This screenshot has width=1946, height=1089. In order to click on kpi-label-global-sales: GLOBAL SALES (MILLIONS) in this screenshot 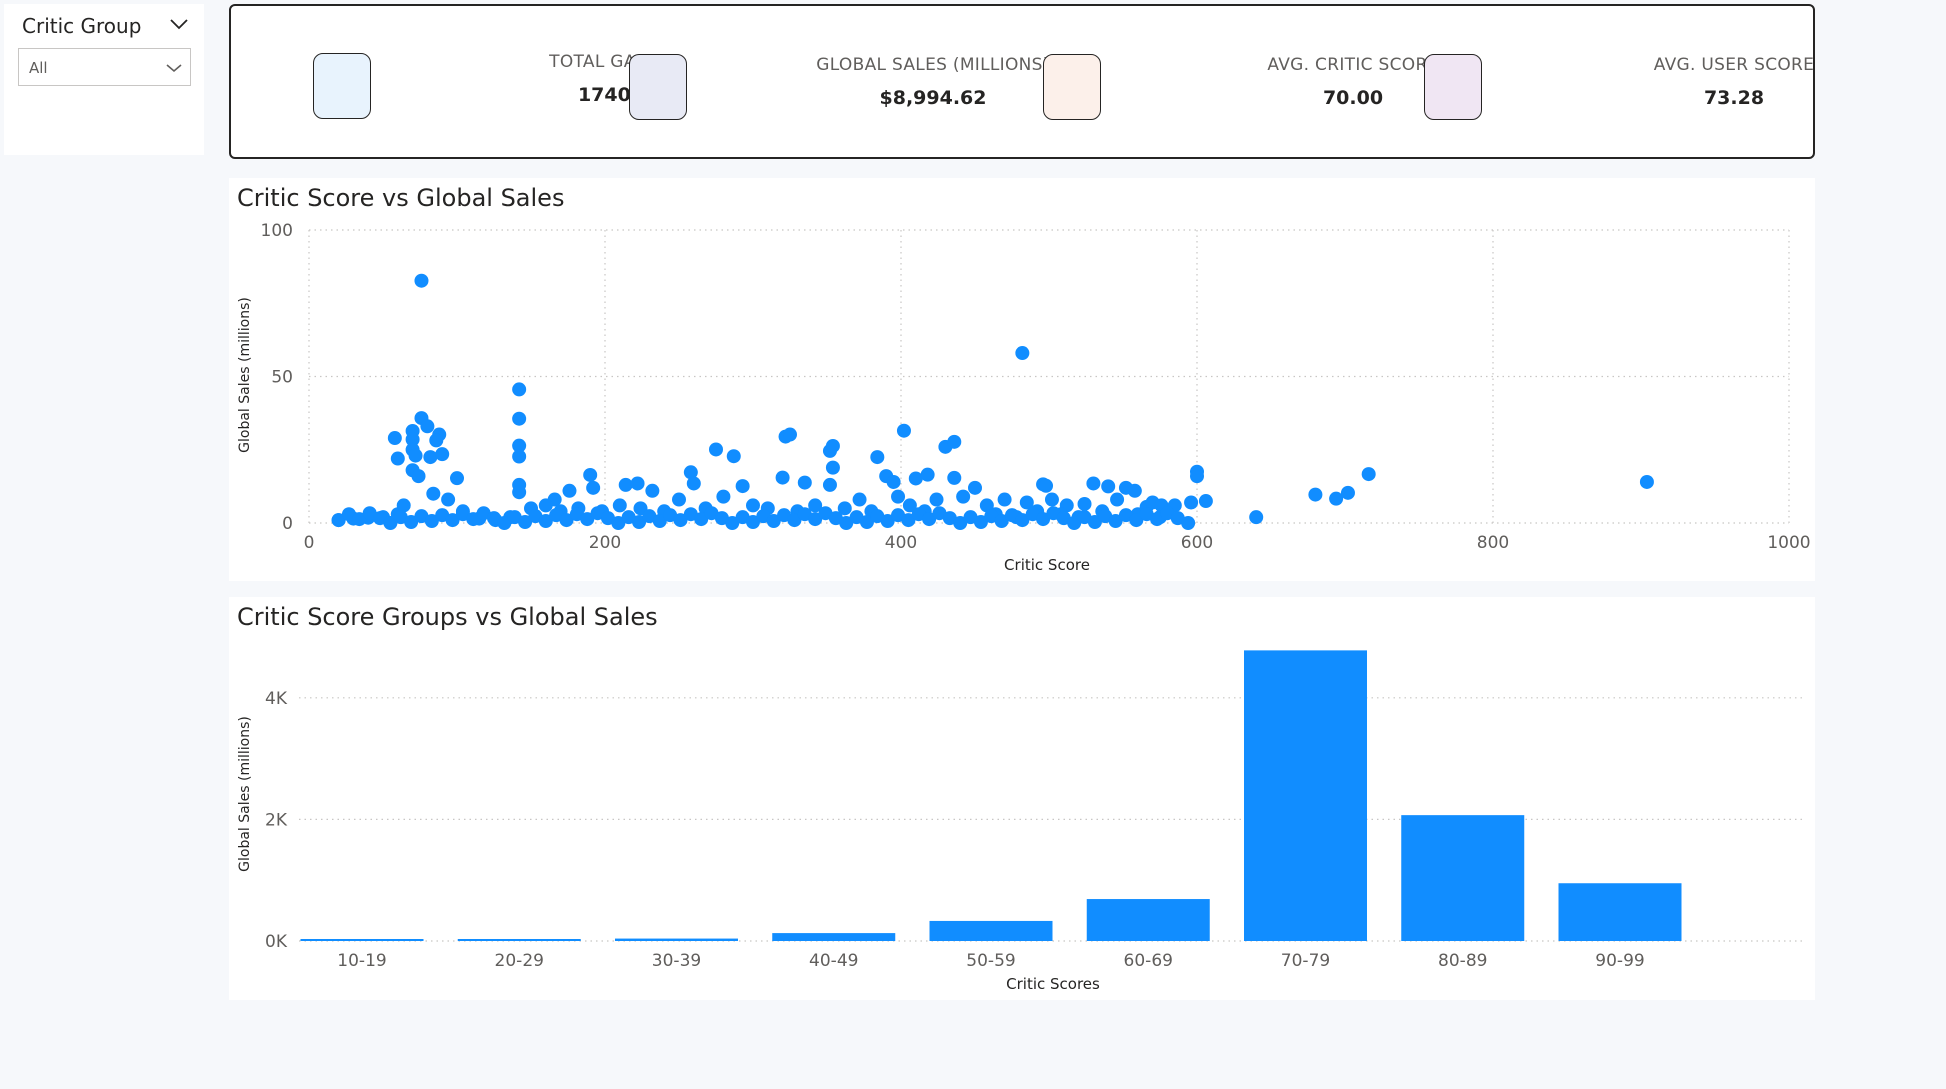, I will do `click(933, 65)`.